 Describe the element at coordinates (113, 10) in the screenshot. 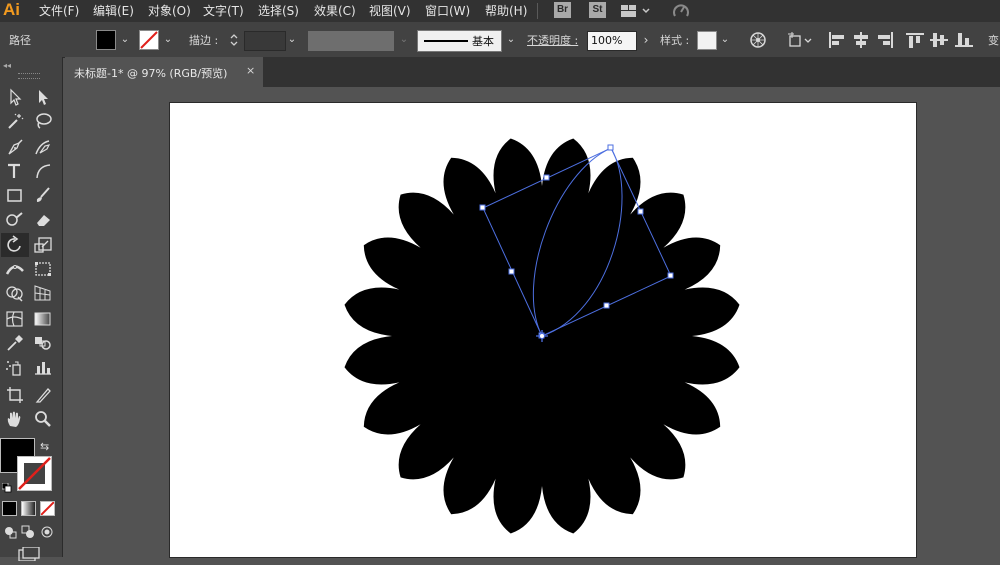

I see `menu-edit: 编辑(E)` at that location.